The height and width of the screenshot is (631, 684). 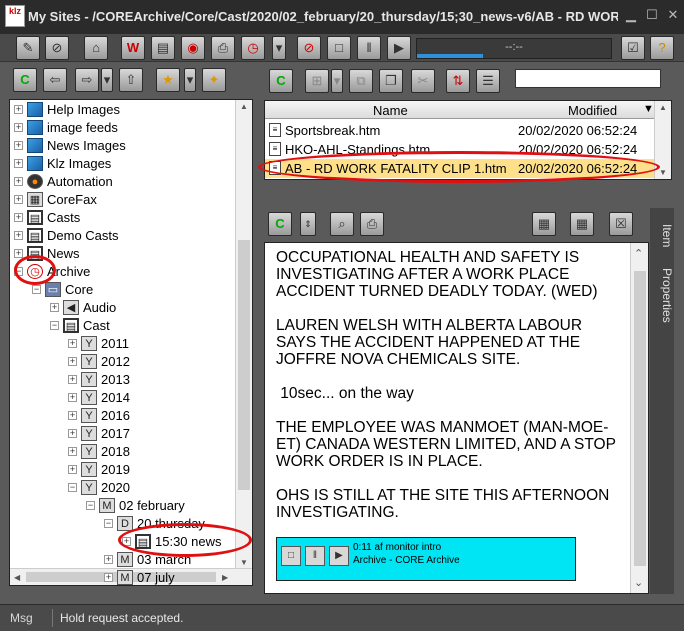 I want to click on disconnect-icon: ⊘, so click(x=57, y=48).